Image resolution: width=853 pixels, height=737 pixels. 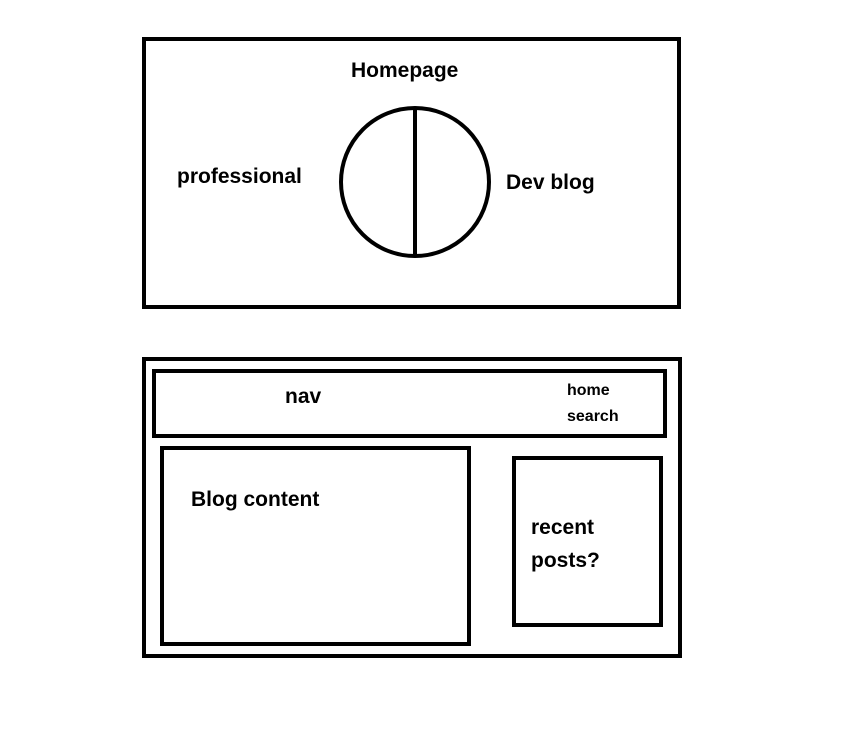 I want to click on nav-label: nav, so click(x=303, y=396).